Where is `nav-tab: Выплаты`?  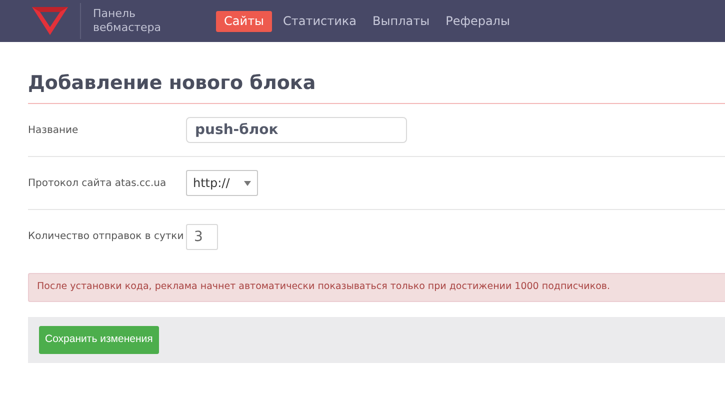
nav-tab: Выплаты is located at coordinates (401, 21).